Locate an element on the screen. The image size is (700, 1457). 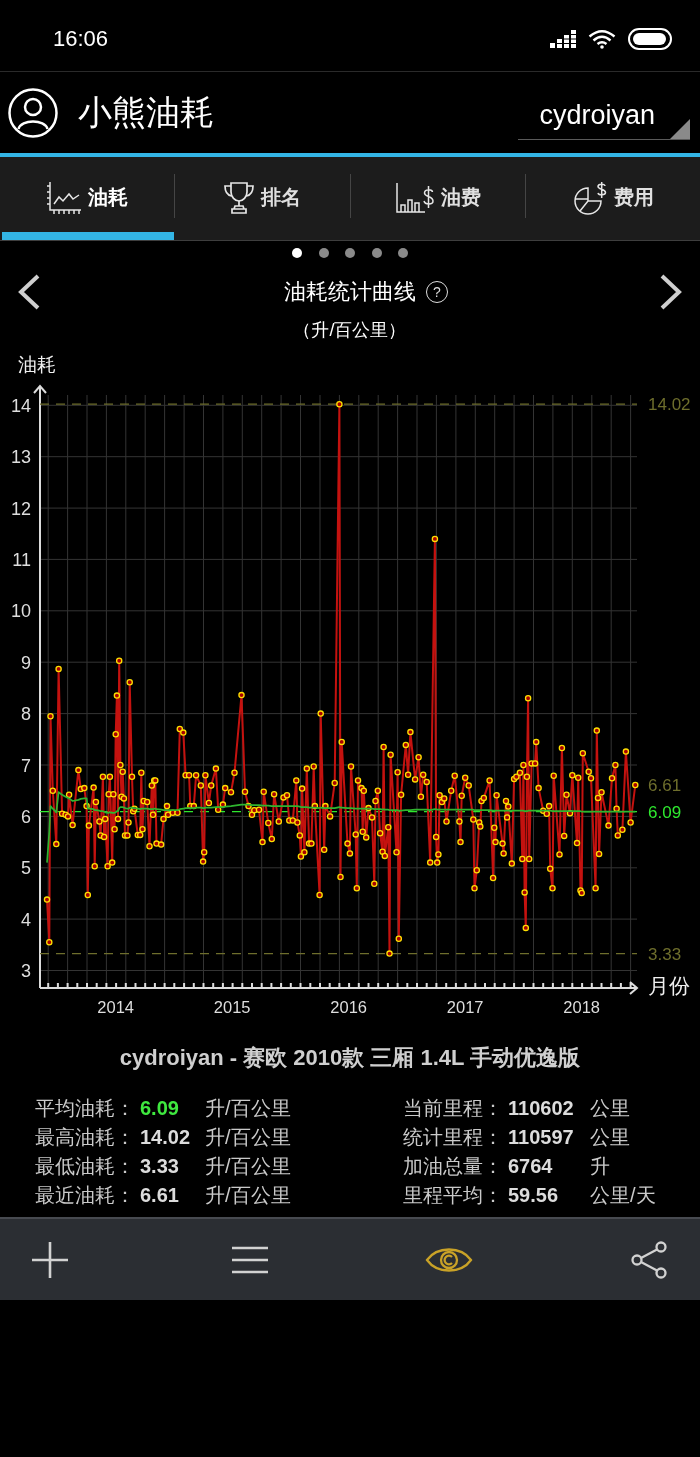
axis-tick-label: 2017 is located at coordinates (465, 1007).